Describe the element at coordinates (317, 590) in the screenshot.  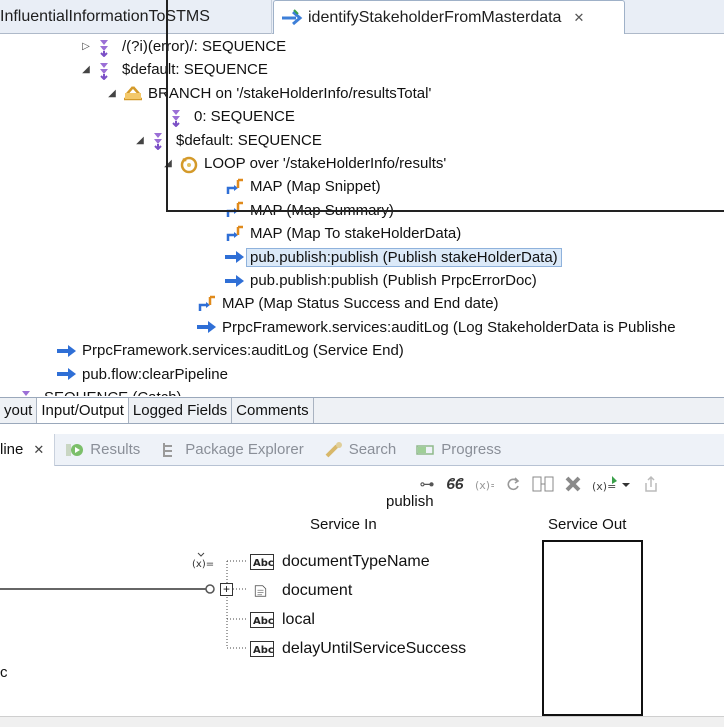
I see `field-name: document` at that location.